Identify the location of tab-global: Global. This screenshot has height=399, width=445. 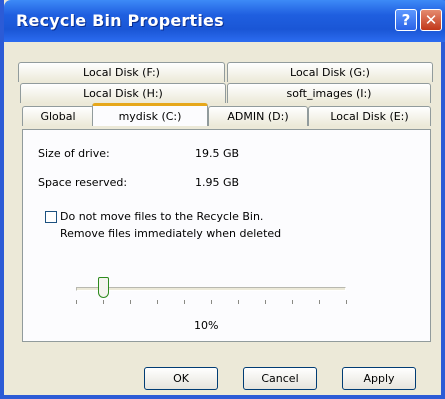
(58, 116).